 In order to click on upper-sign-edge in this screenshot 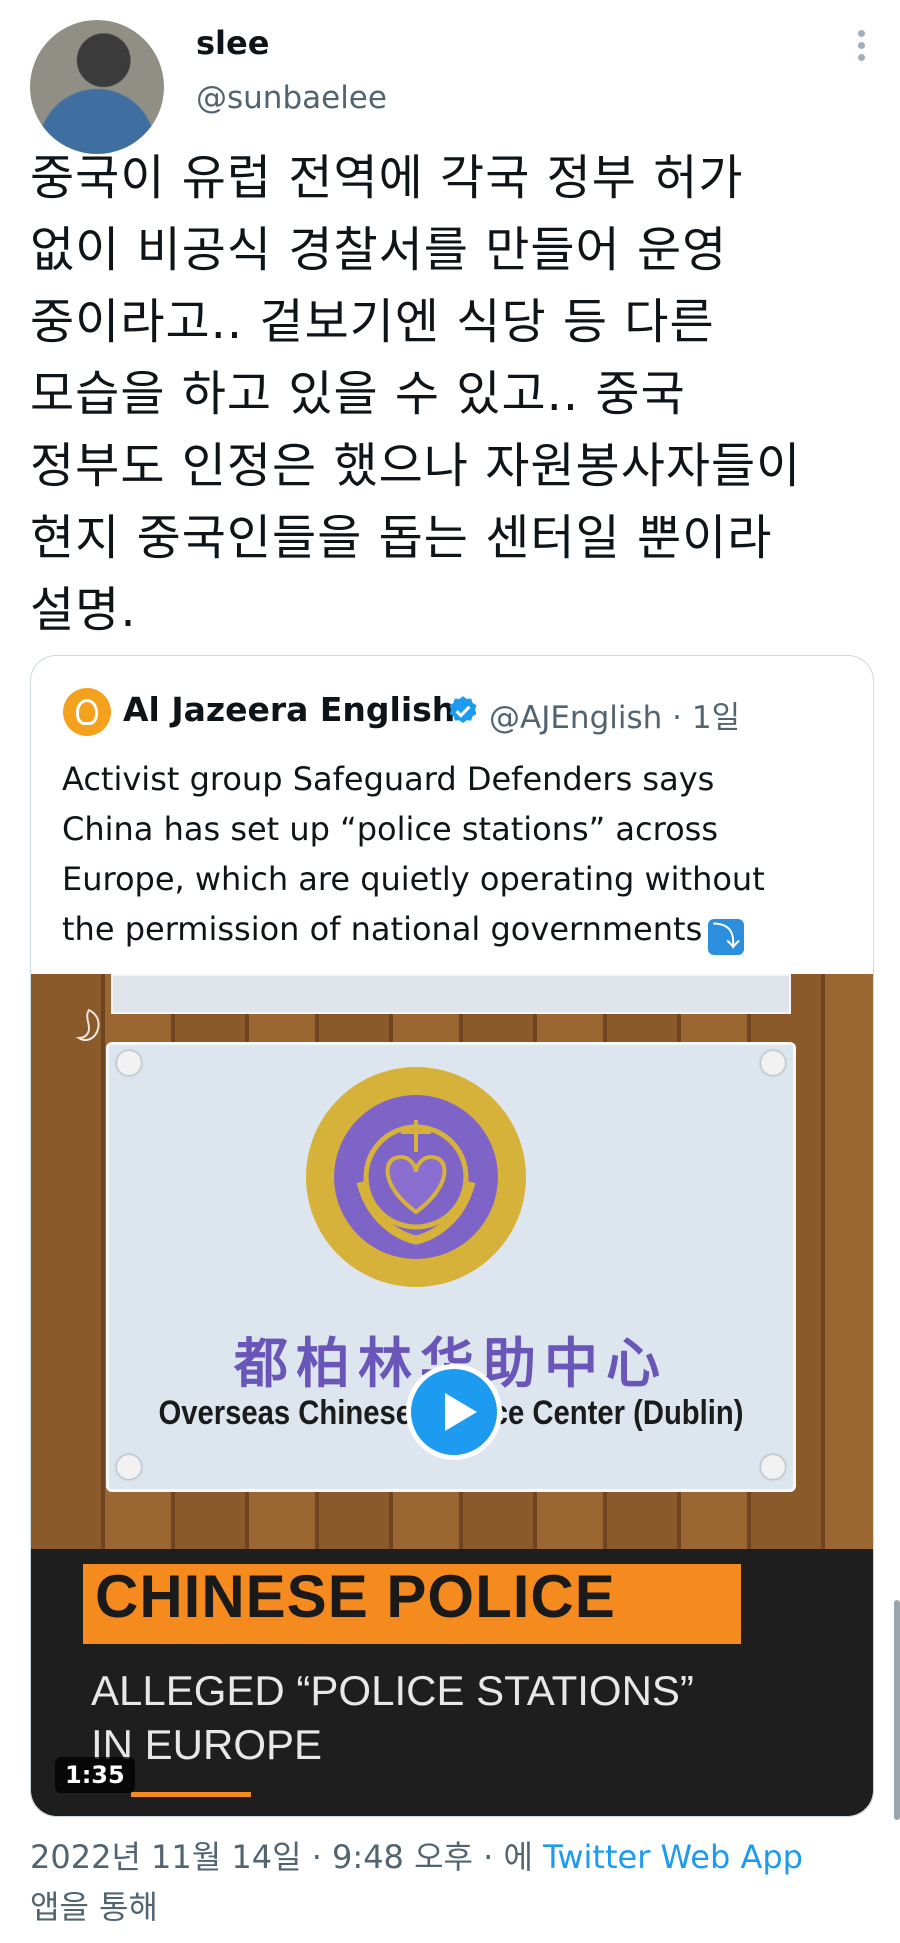, I will do `click(451, 994)`.